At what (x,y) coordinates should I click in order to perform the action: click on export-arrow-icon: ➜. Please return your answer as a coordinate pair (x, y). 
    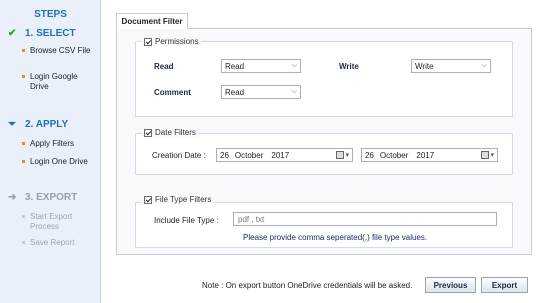
    Looking at the image, I should click on (12, 197).